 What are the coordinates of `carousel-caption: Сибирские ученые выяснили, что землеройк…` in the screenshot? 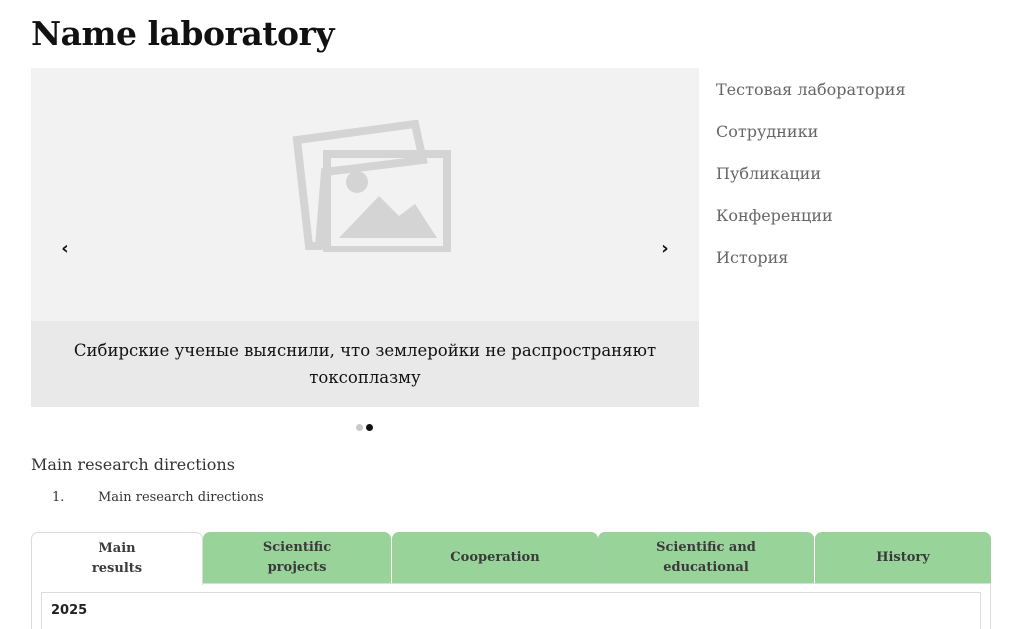 It's located at (365, 364).